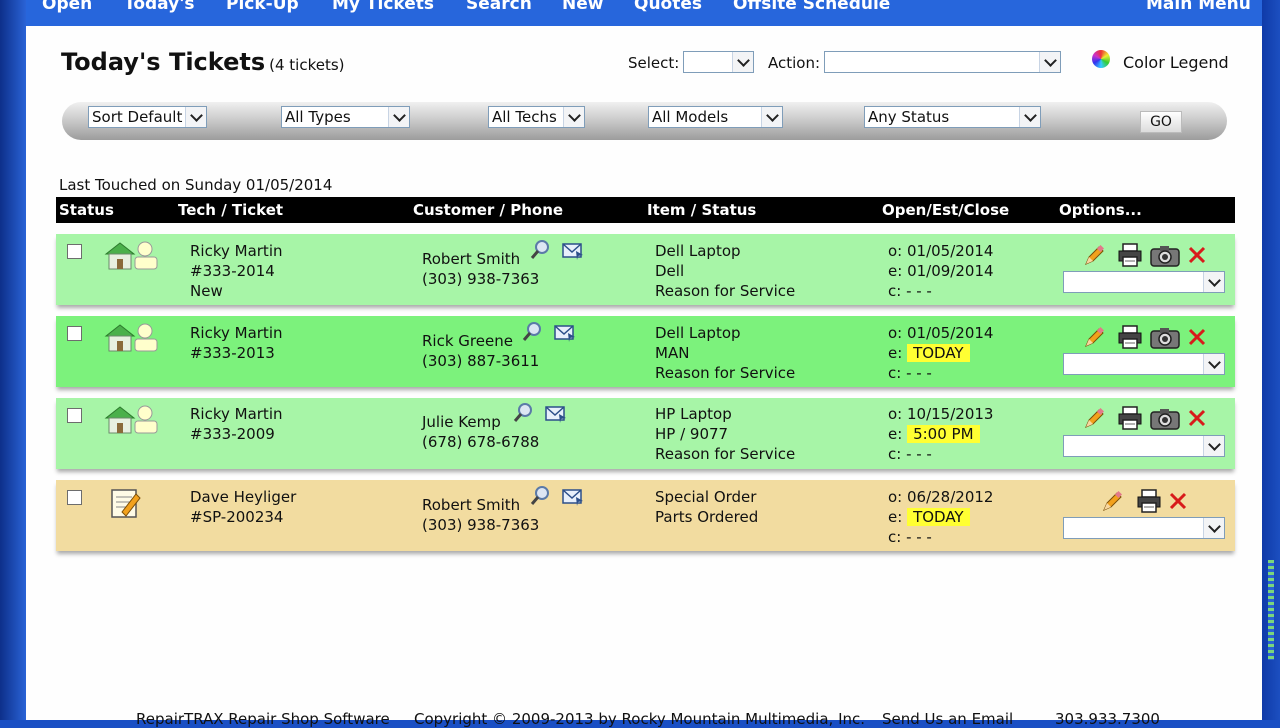  I want to click on model-filter: All Models, so click(715, 117).